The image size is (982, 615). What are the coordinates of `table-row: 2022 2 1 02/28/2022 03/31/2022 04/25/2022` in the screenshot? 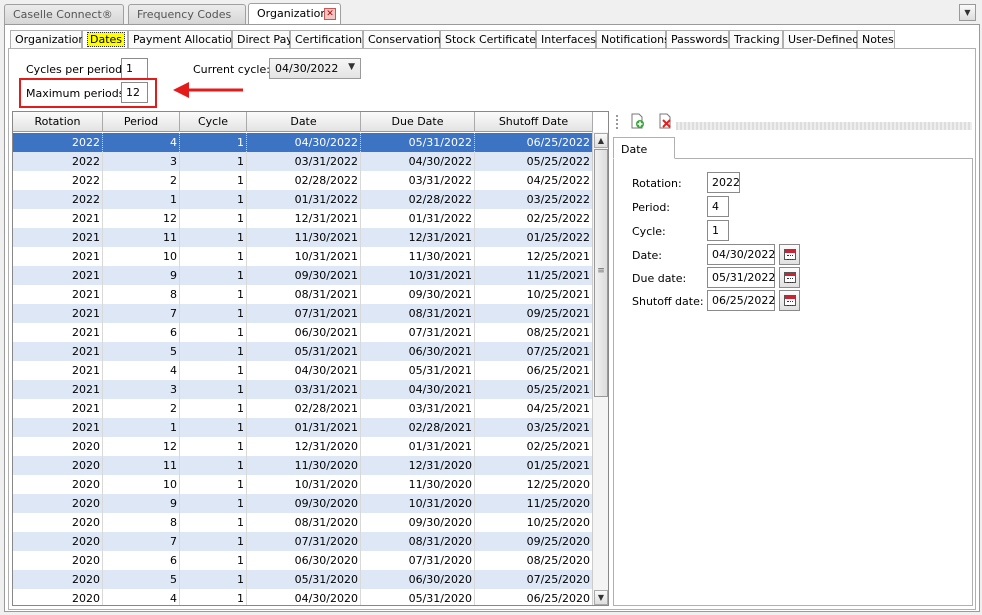 It's located at (303, 180).